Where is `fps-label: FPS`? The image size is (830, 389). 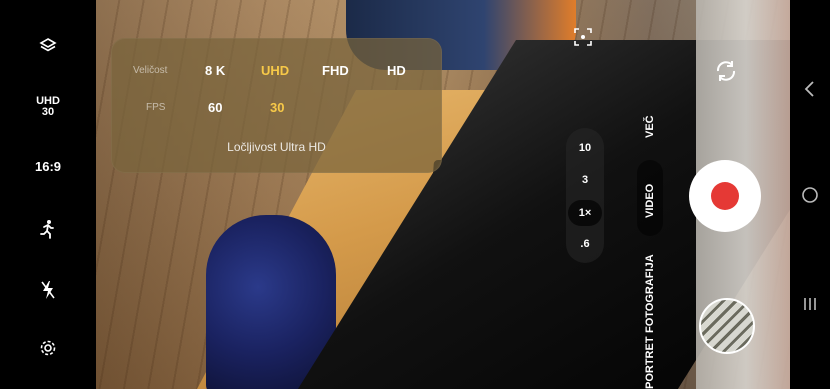
fps-label: FPS is located at coordinates (156, 107).